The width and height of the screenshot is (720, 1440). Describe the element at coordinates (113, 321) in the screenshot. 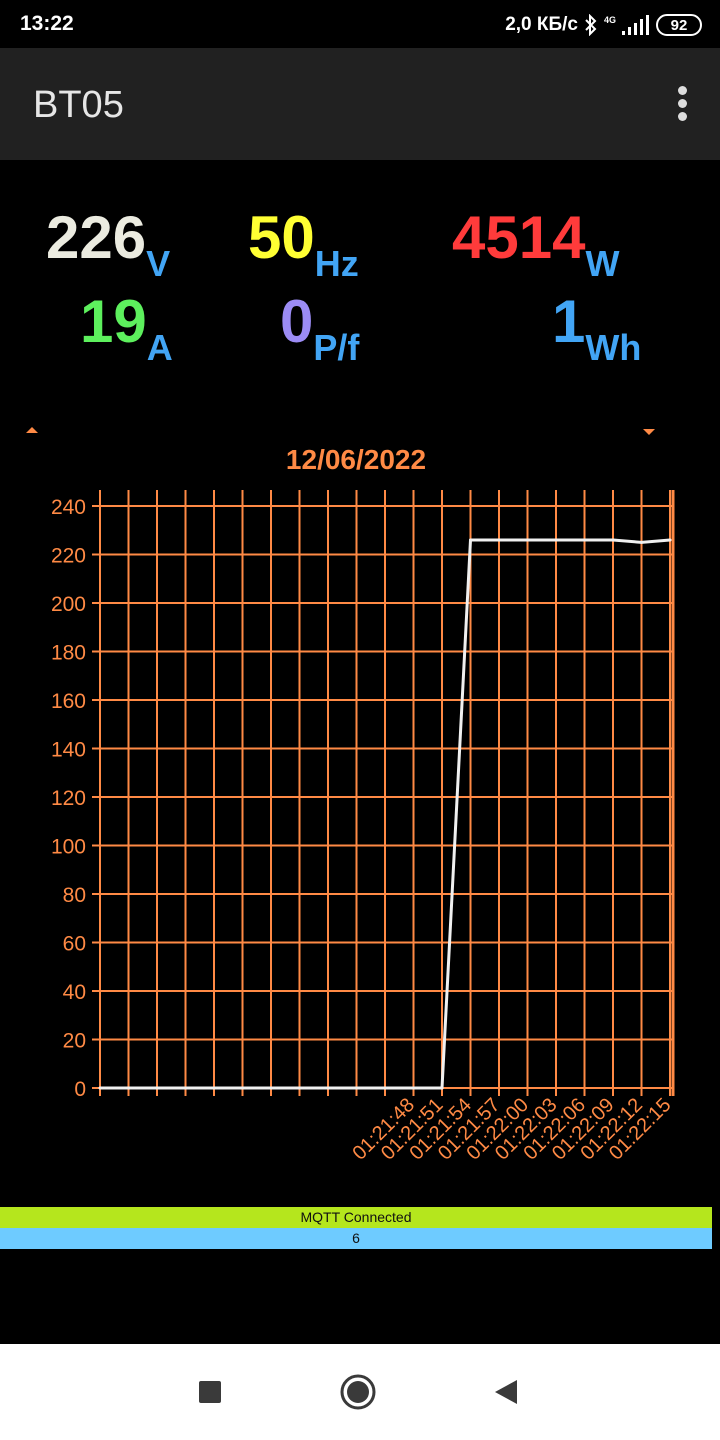

I see `reading-value: 19` at that location.